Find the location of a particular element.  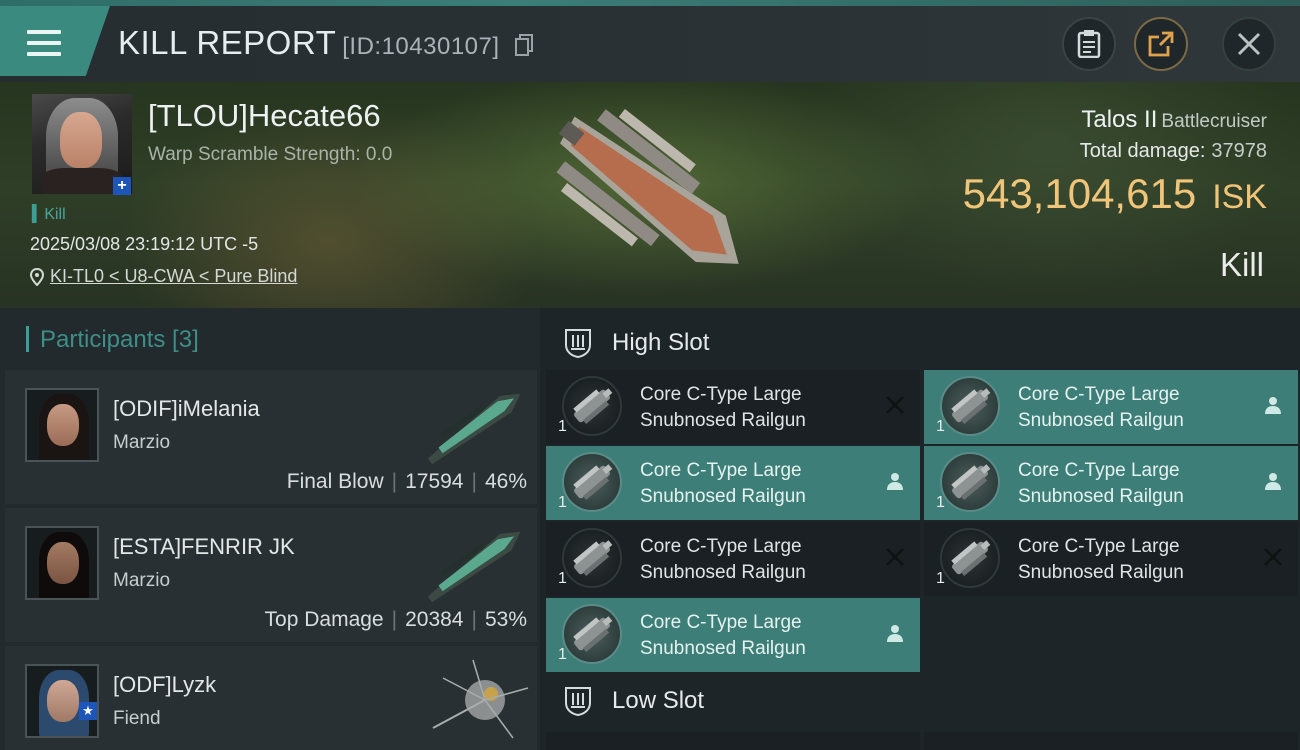

participant-name: [ESTA]FENRIR JK is located at coordinates (204, 546).